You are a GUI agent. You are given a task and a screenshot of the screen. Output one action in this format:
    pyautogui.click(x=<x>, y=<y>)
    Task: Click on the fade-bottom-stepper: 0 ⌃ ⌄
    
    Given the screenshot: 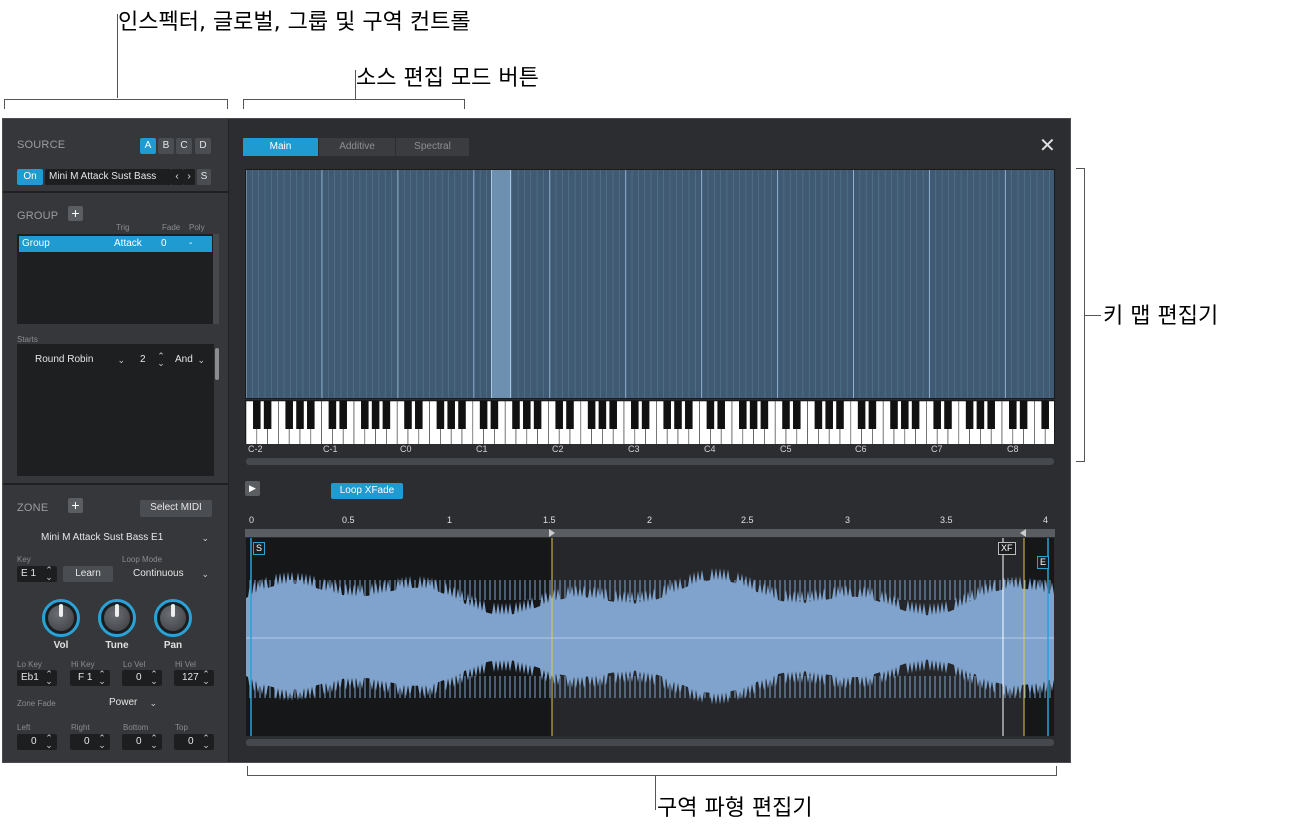 What is the action you would take?
    pyautogui.click(x=142, y=742)
    